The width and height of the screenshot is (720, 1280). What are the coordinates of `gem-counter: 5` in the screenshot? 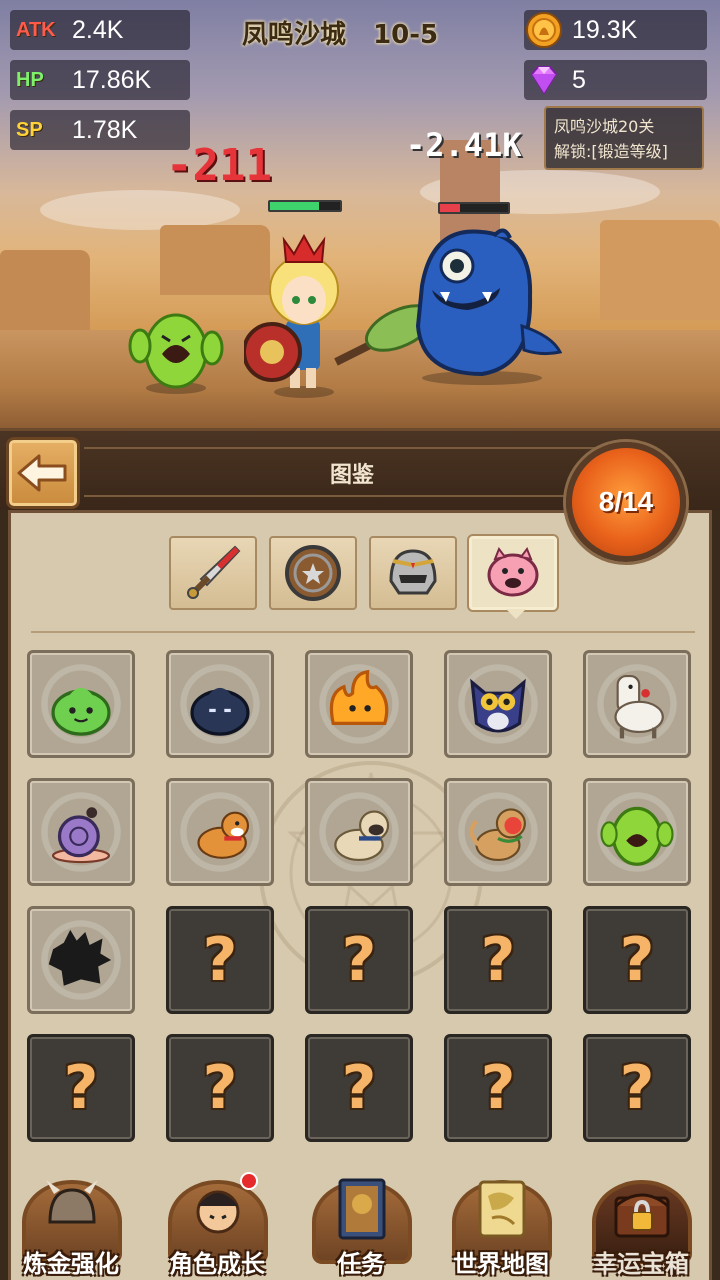 It's located at (615, 80).